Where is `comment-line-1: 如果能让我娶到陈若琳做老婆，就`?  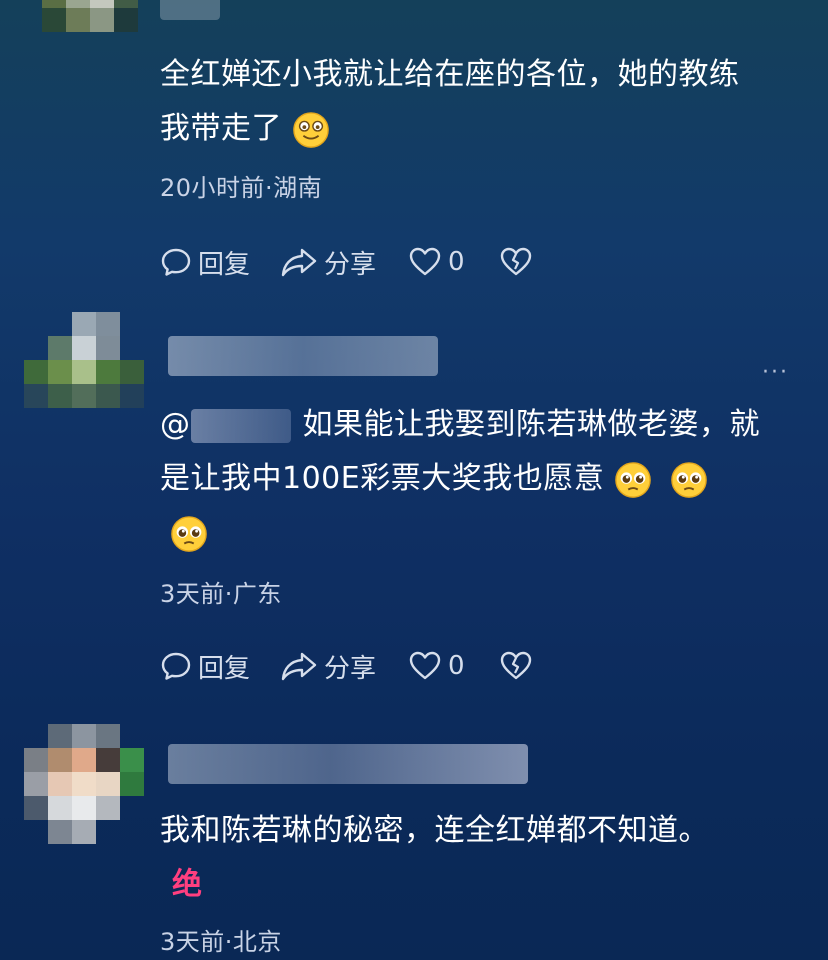 comment-line-1: 如果能让我娶到陈若琳做老婆，就 is located at coordinates (531, 424).